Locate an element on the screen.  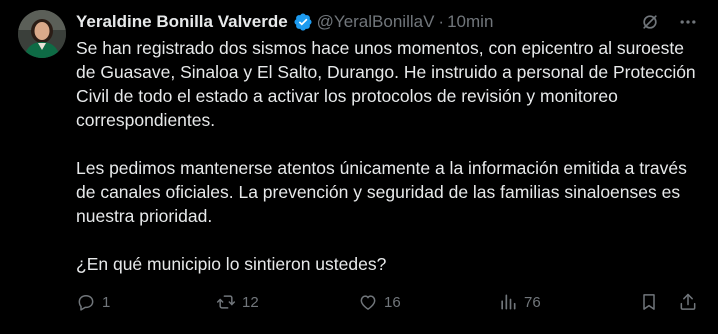
more-icon is located at coordinates (688, 22).